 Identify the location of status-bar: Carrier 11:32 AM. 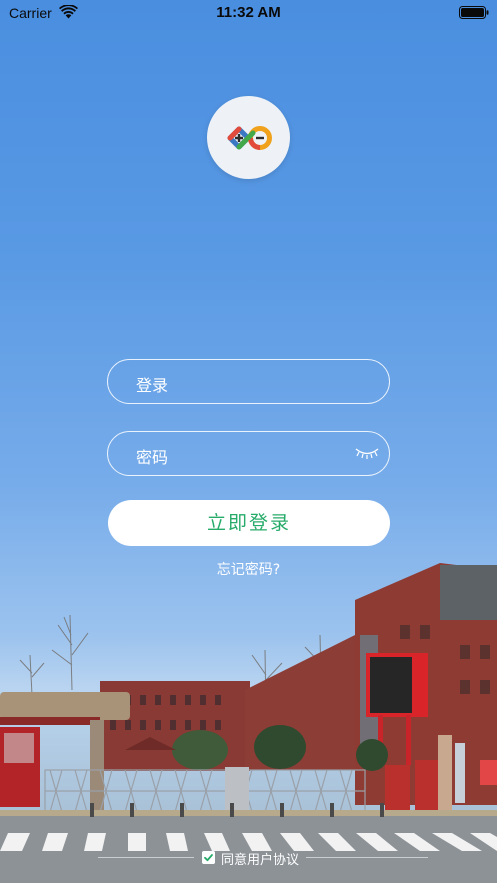
(248, 13).